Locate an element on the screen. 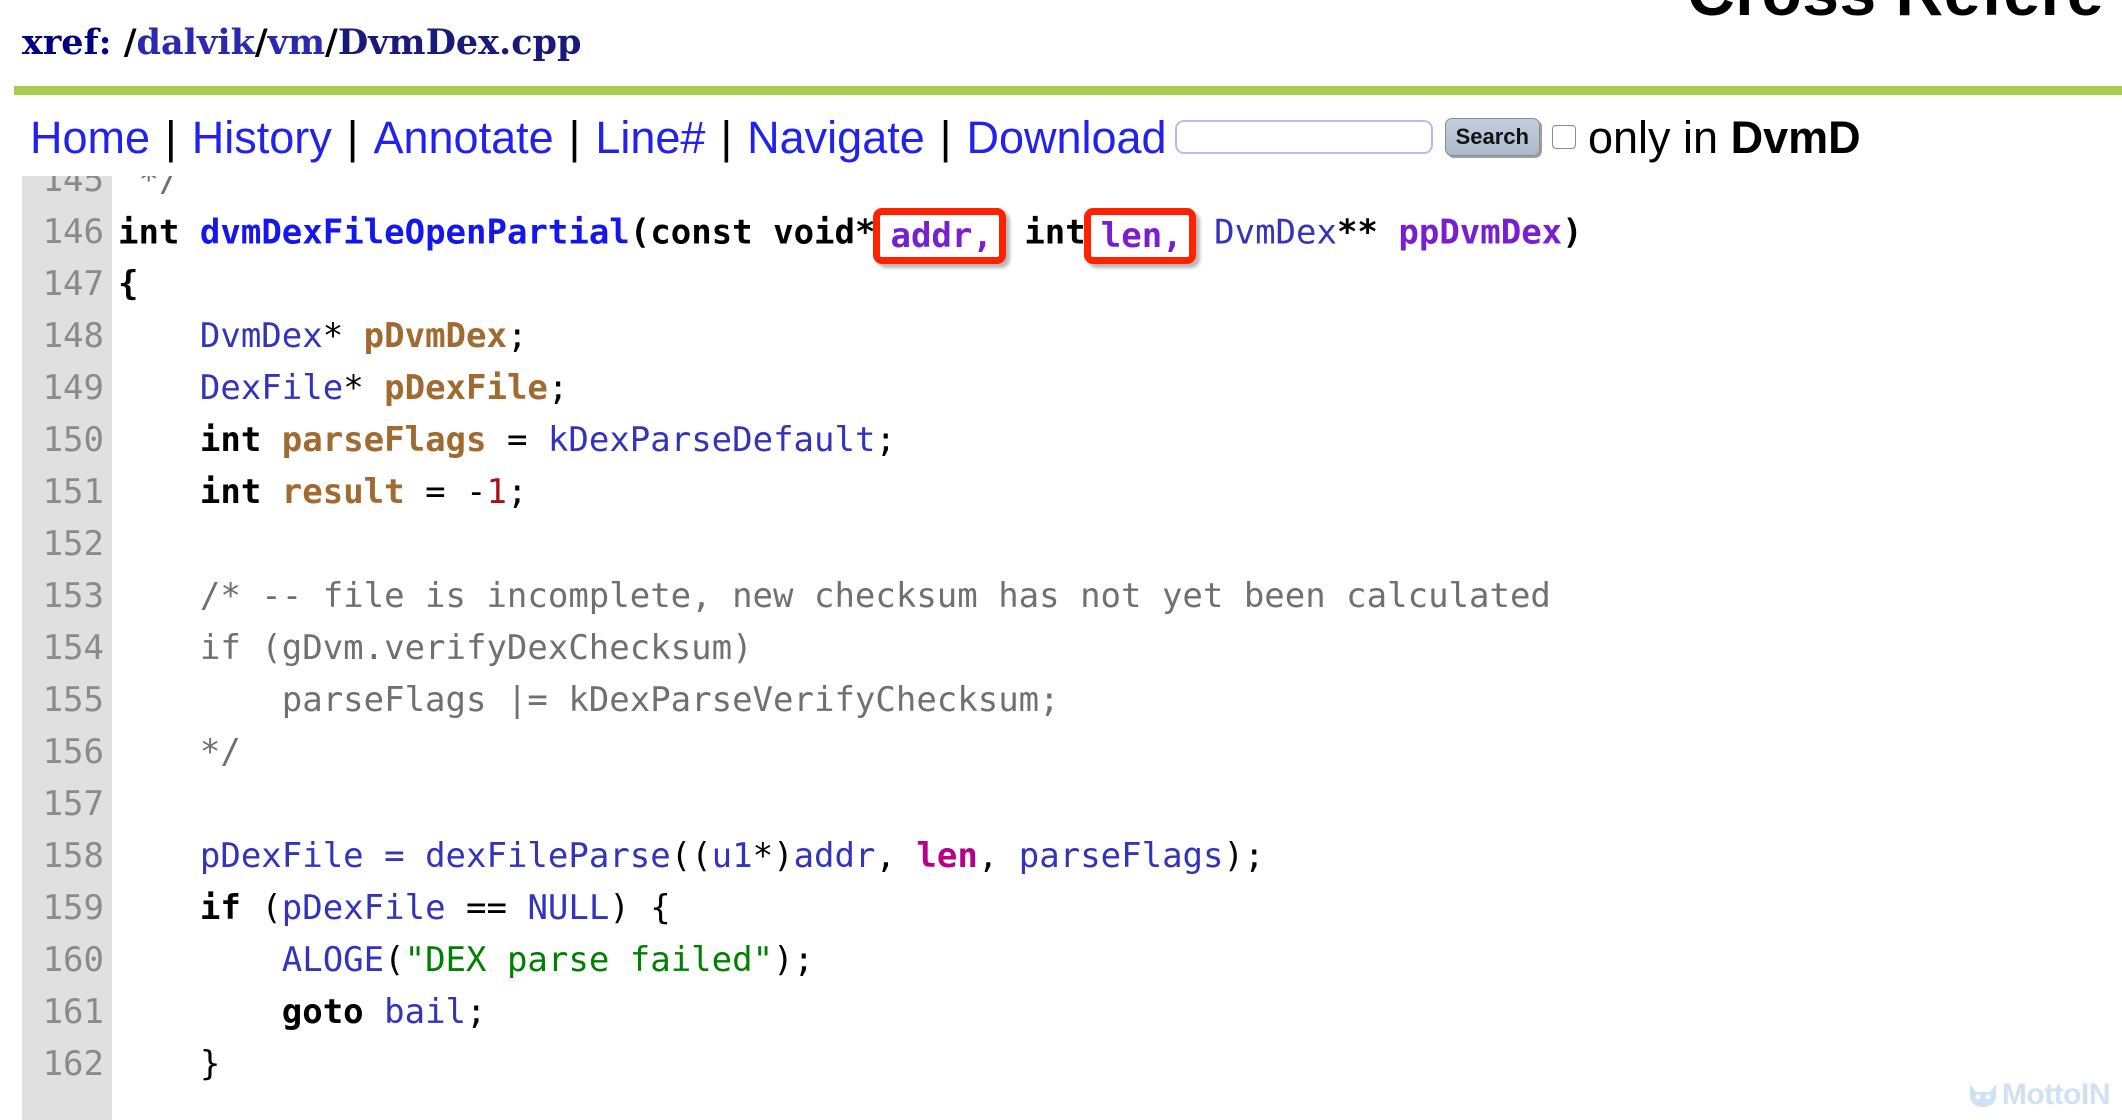 This screenshot has height=1120, width=2122. code-token: const is located at coordinates (701, 232).